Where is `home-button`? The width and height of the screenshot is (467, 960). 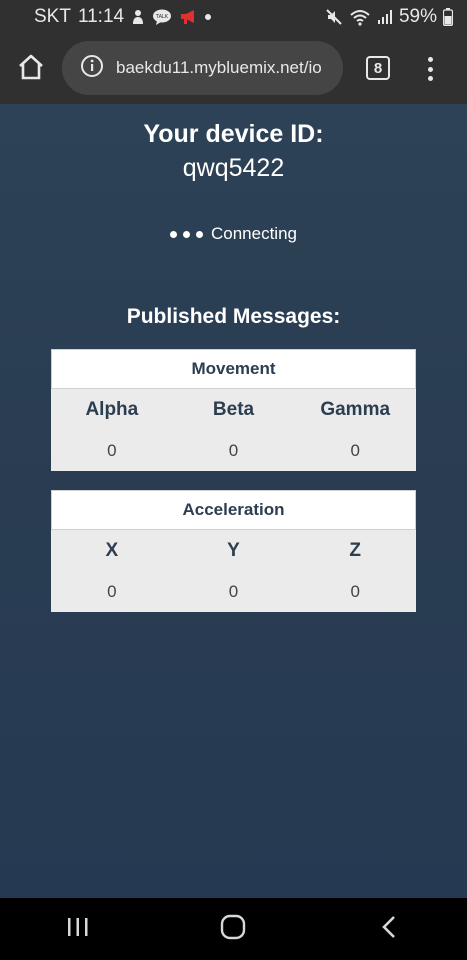 home-button is located at coordinates (31, 69).